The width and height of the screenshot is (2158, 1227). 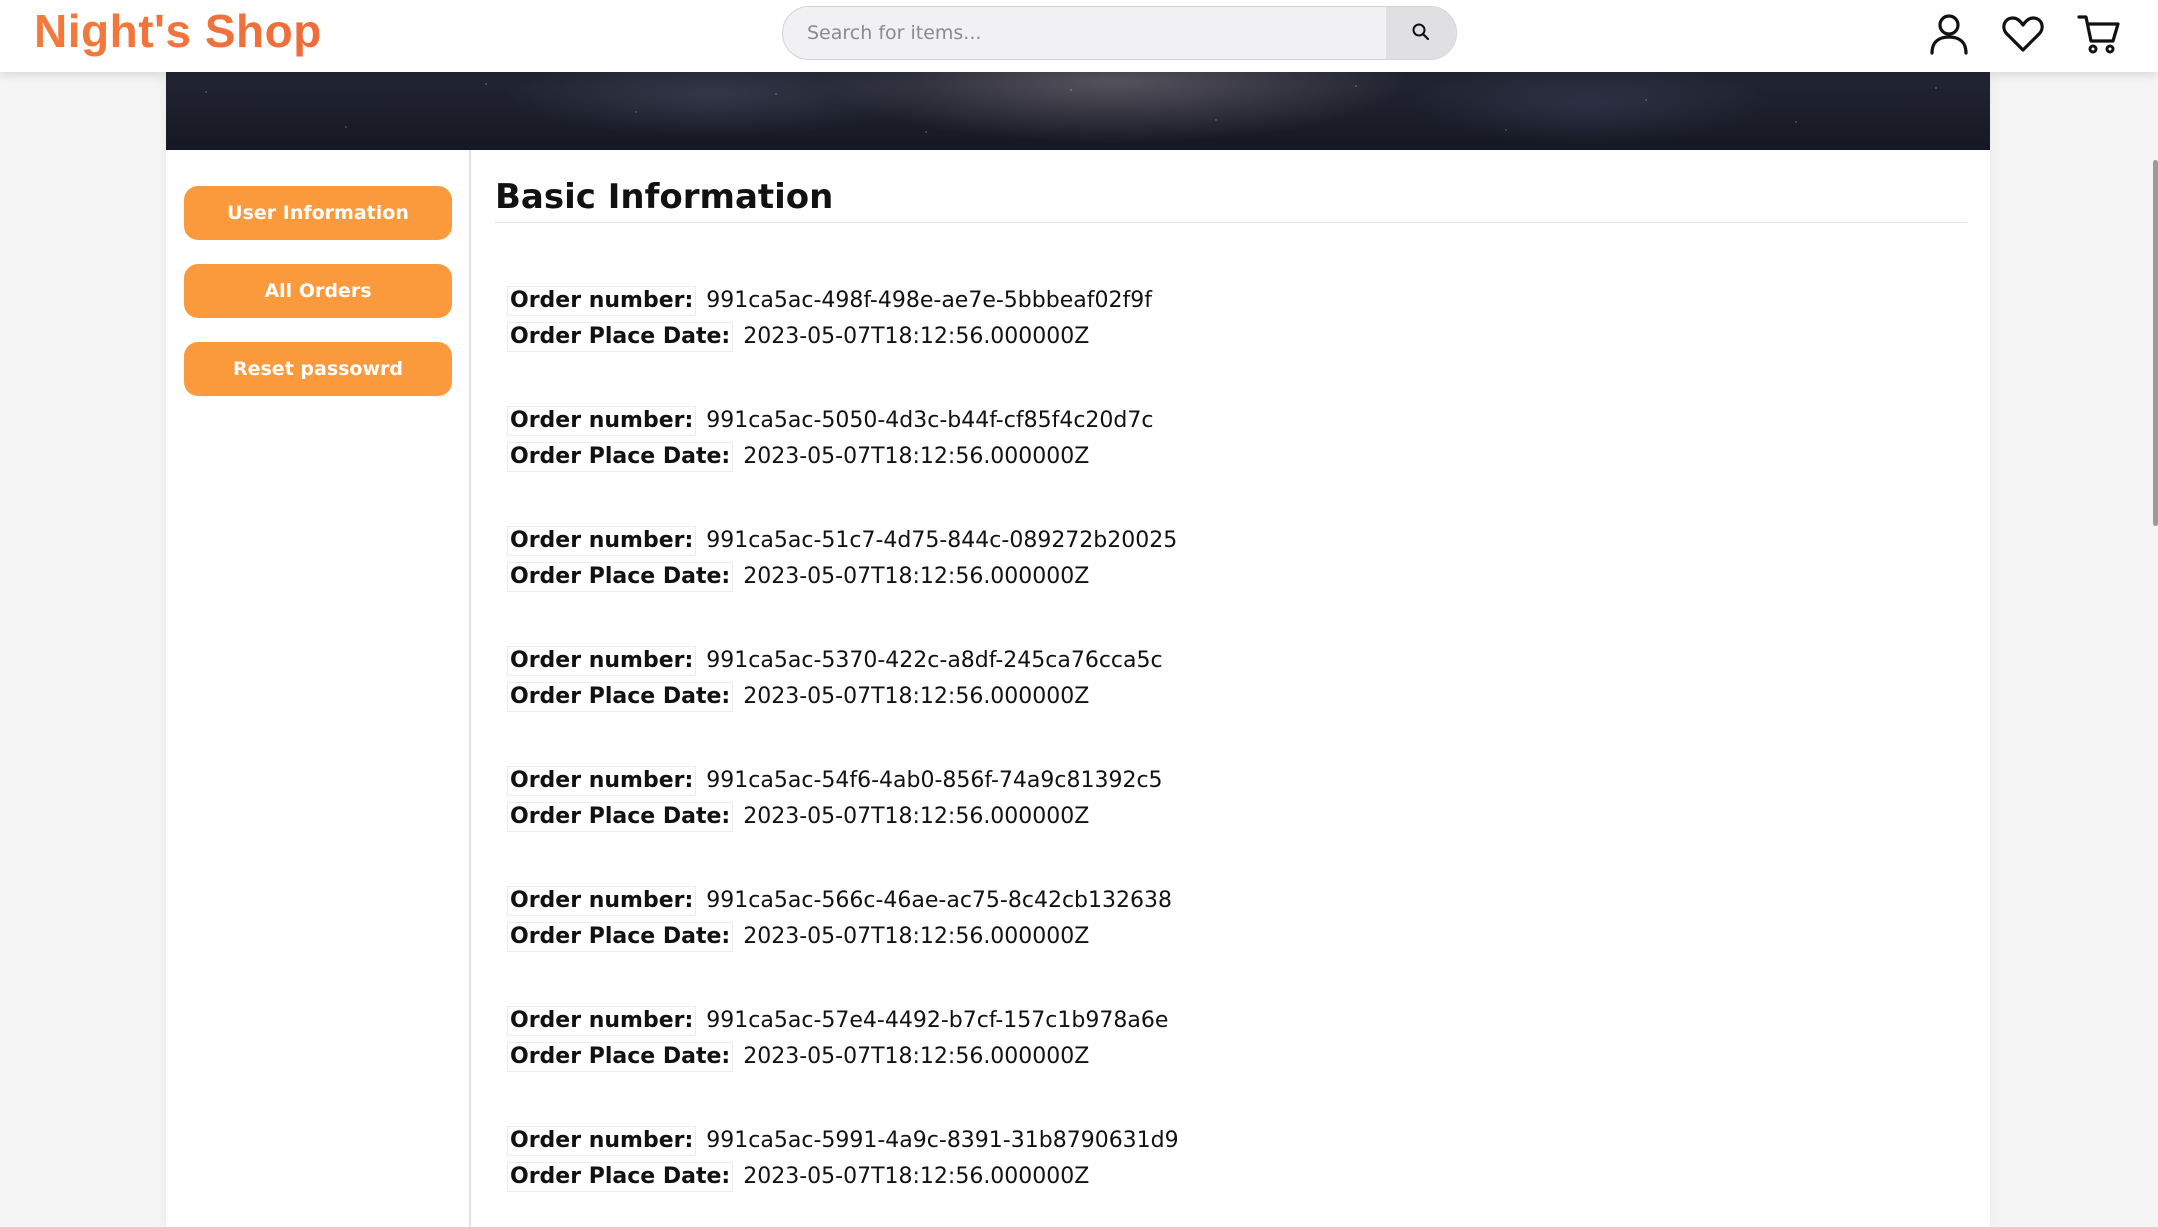 I want to click on order-number-value: 991ca5ac-5991-4a9c-8391-31b8790631d9, so click(x=942, y=1140).